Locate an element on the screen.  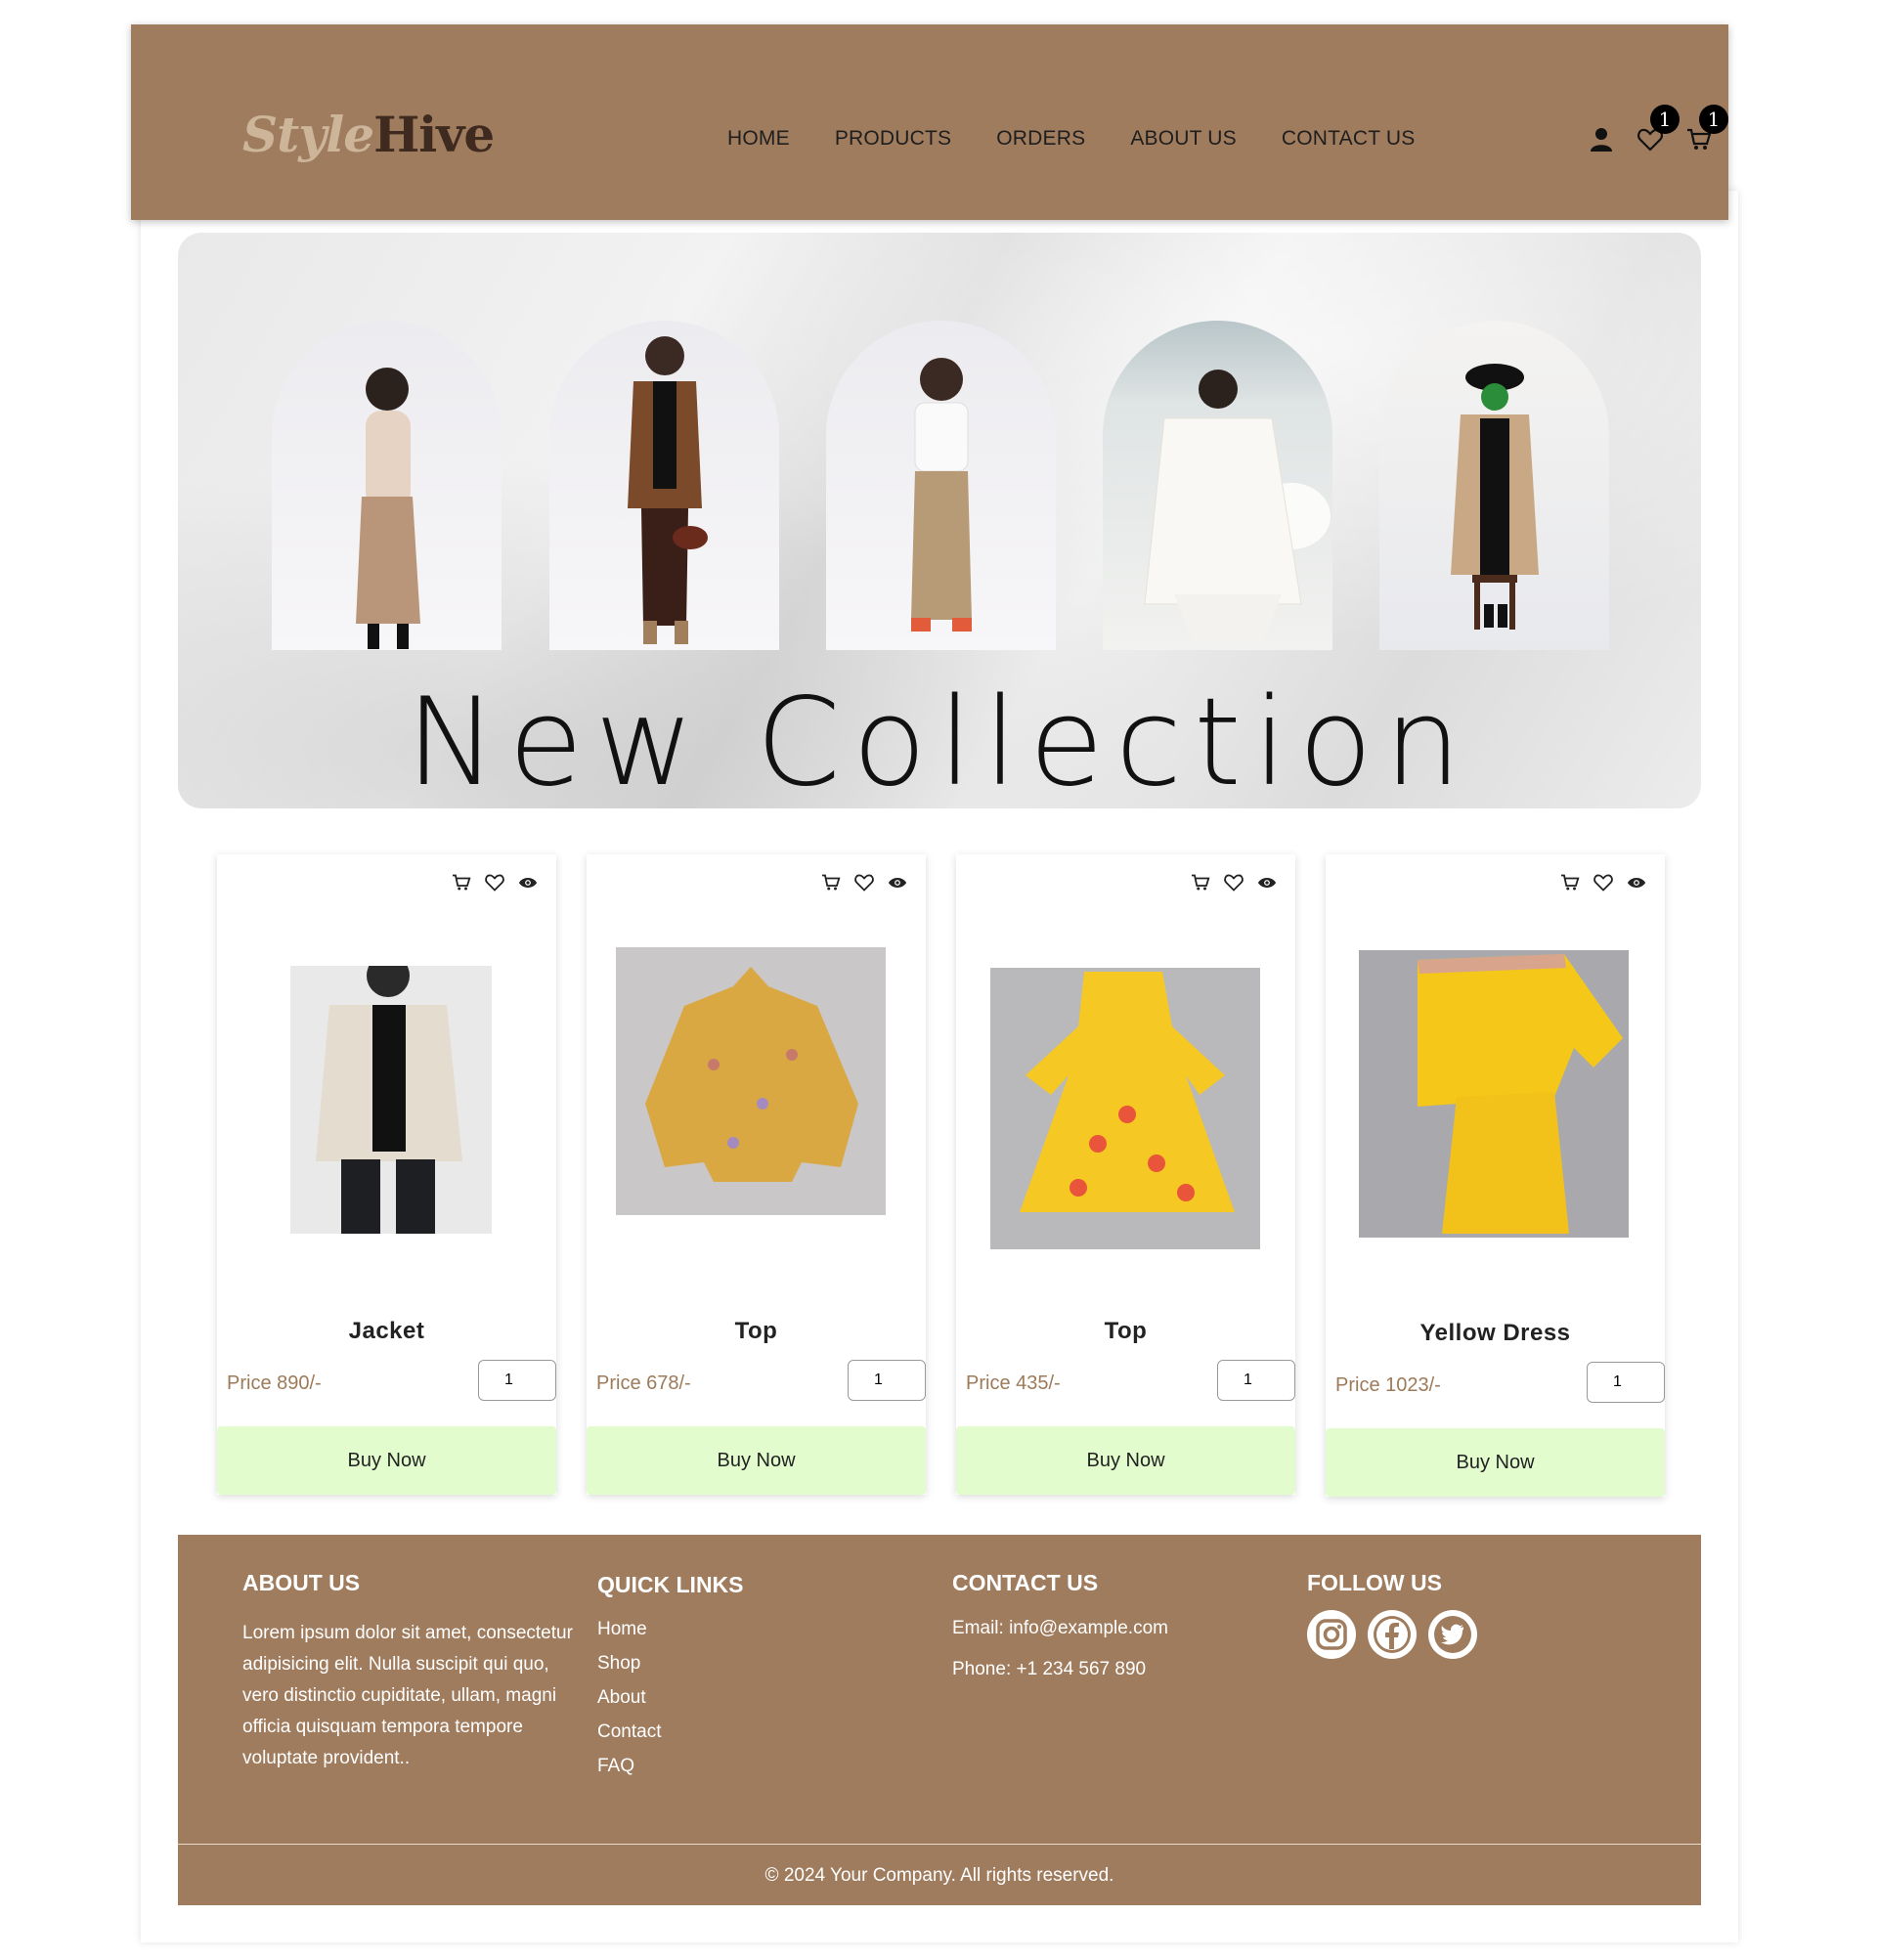
product-card: Top Price 435/- Buy Now is located at coordinates (1125, 1174).